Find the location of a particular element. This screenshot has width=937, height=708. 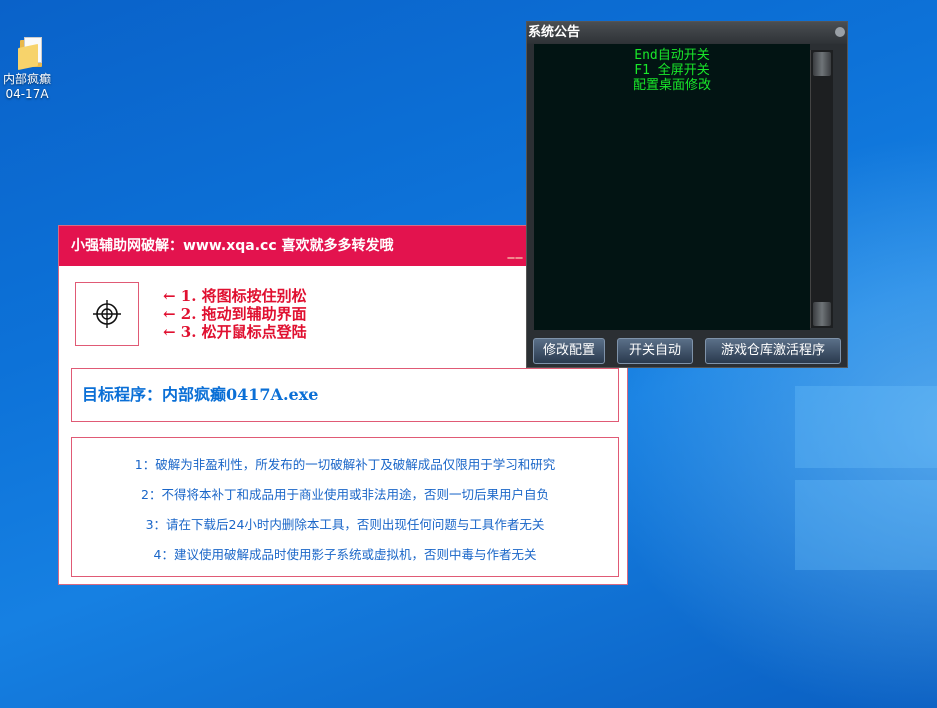

close-icon is located at coordinates (840, 32).